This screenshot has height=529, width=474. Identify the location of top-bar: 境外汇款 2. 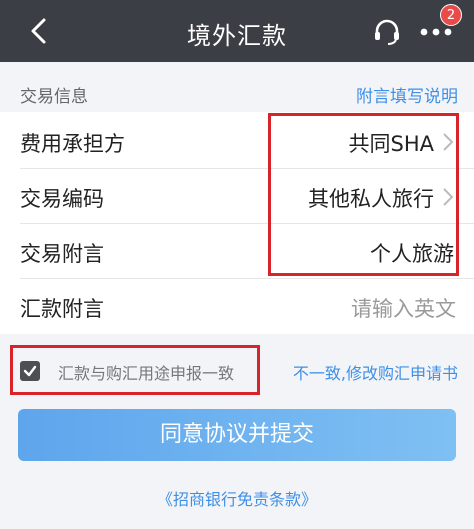
(237, 31).